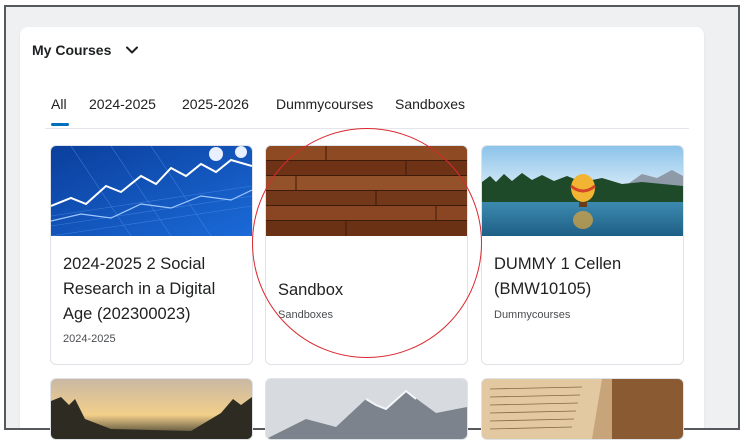 The image size is (742, 440). What do you see at coordinates (72, 50) in the screenshot?
I see `widget-title: My Courses` at bounding box center [72, 50].